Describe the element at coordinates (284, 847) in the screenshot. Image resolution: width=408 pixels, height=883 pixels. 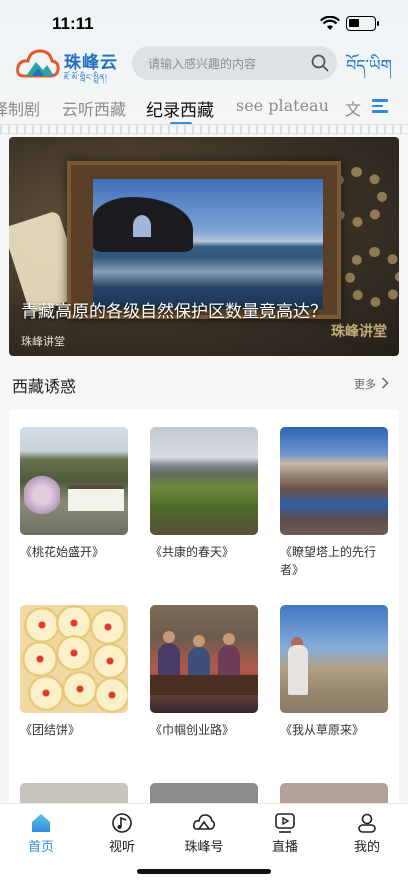
I see `nav-label: 直播` at that location.